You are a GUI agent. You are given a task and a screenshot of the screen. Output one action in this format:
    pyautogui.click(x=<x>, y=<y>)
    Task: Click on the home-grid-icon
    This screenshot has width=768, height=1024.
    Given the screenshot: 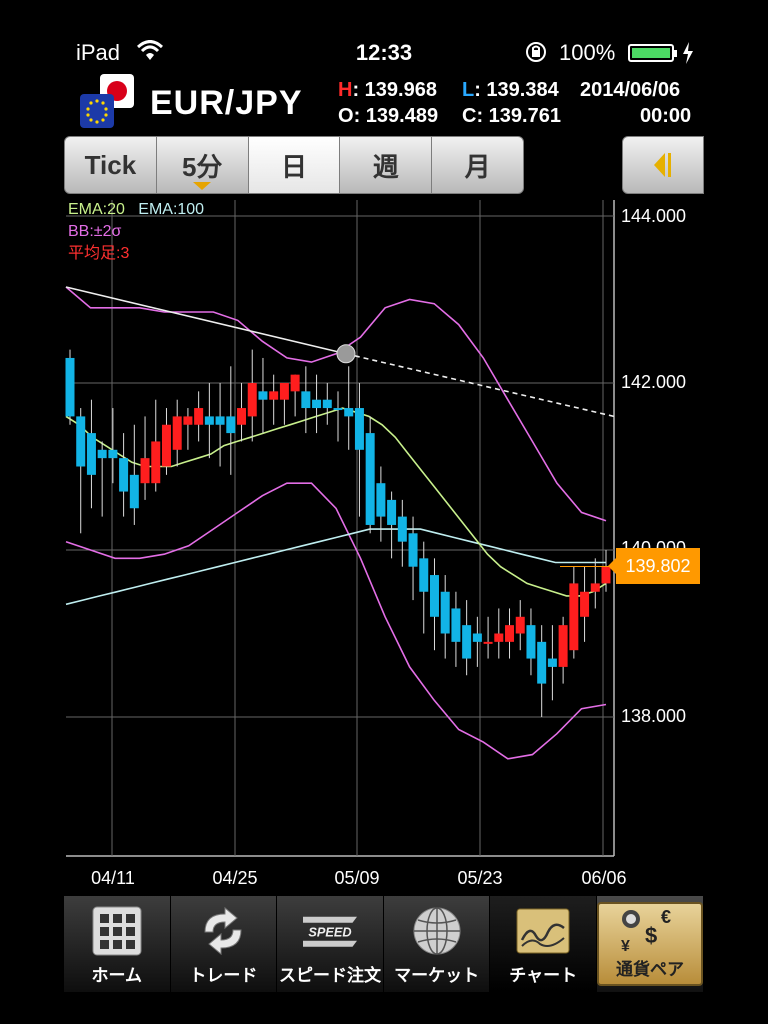 What is the action you would take?
    pyautogui.click(x=117, y=931)
    